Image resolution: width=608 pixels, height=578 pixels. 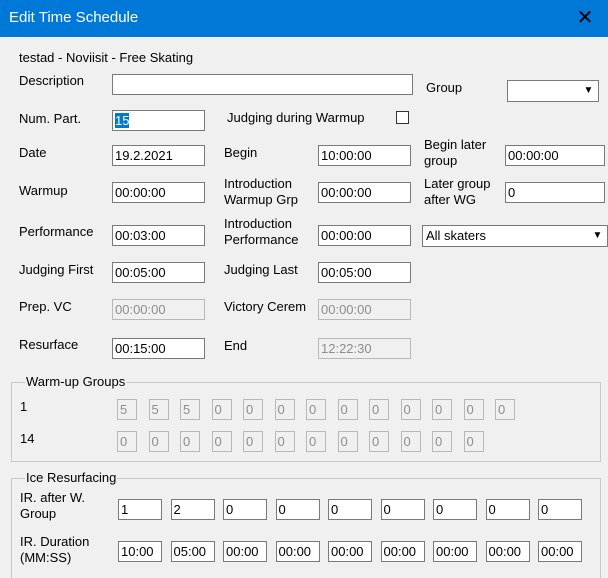 What do you see at coordinates (364, 348) in the screenshot?
I see `end-input: 12:22:30` at bounding box center [364, 348].